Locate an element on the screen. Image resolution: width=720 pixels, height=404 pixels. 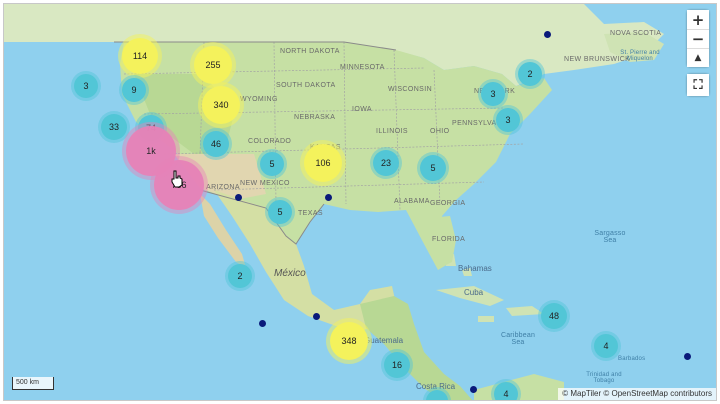
cluster-5-colorado: 5 is located at coordinates (272, 164).